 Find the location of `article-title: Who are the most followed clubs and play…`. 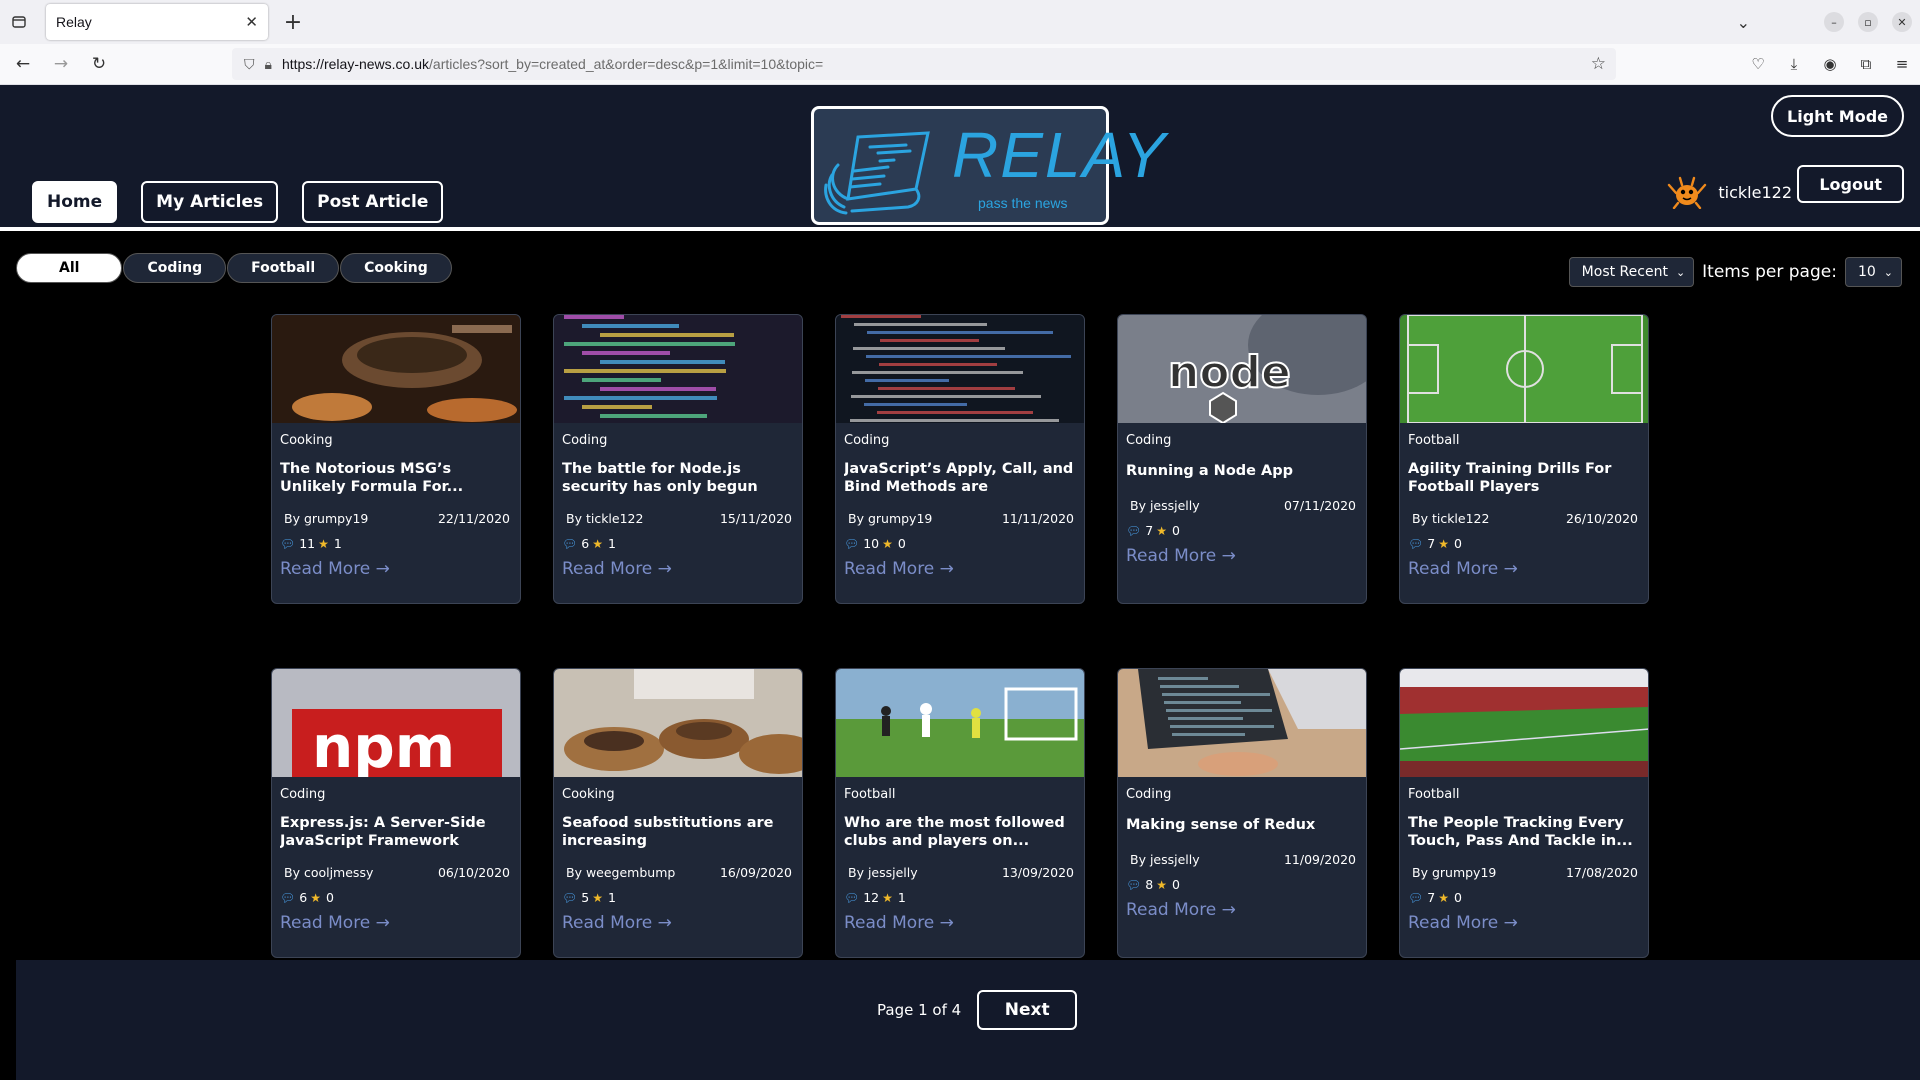

article-title: Who are the most followed clubs and play… is located at coordinates (961, 832).